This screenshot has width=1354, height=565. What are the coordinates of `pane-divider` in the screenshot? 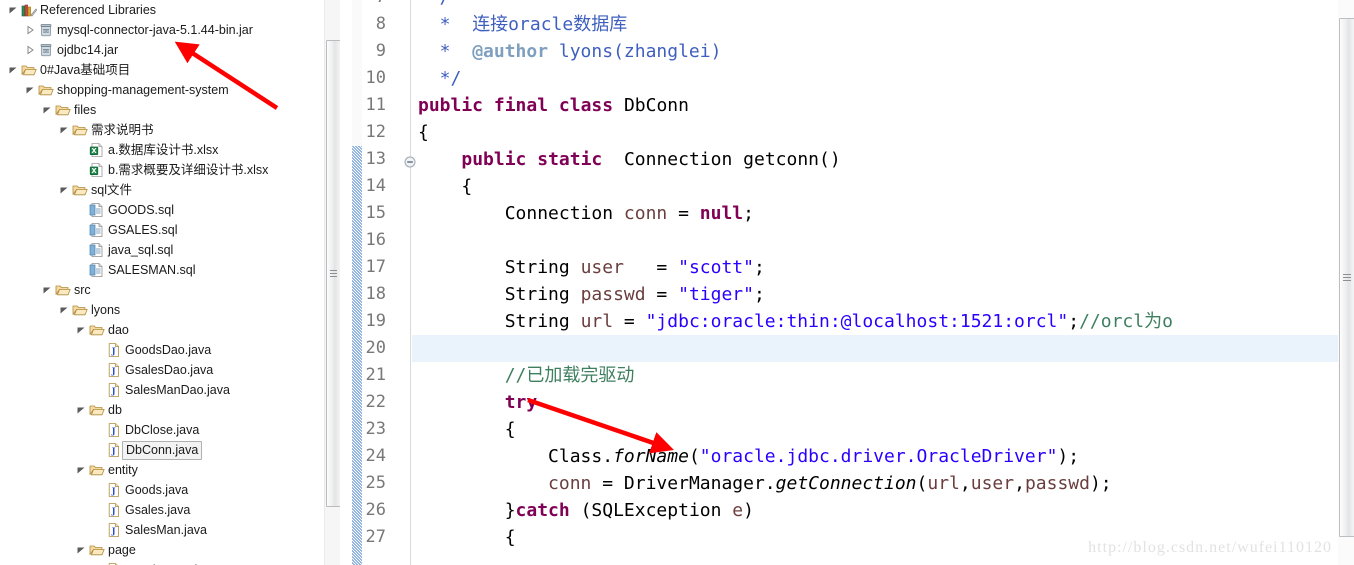 It's located at (346, 282).